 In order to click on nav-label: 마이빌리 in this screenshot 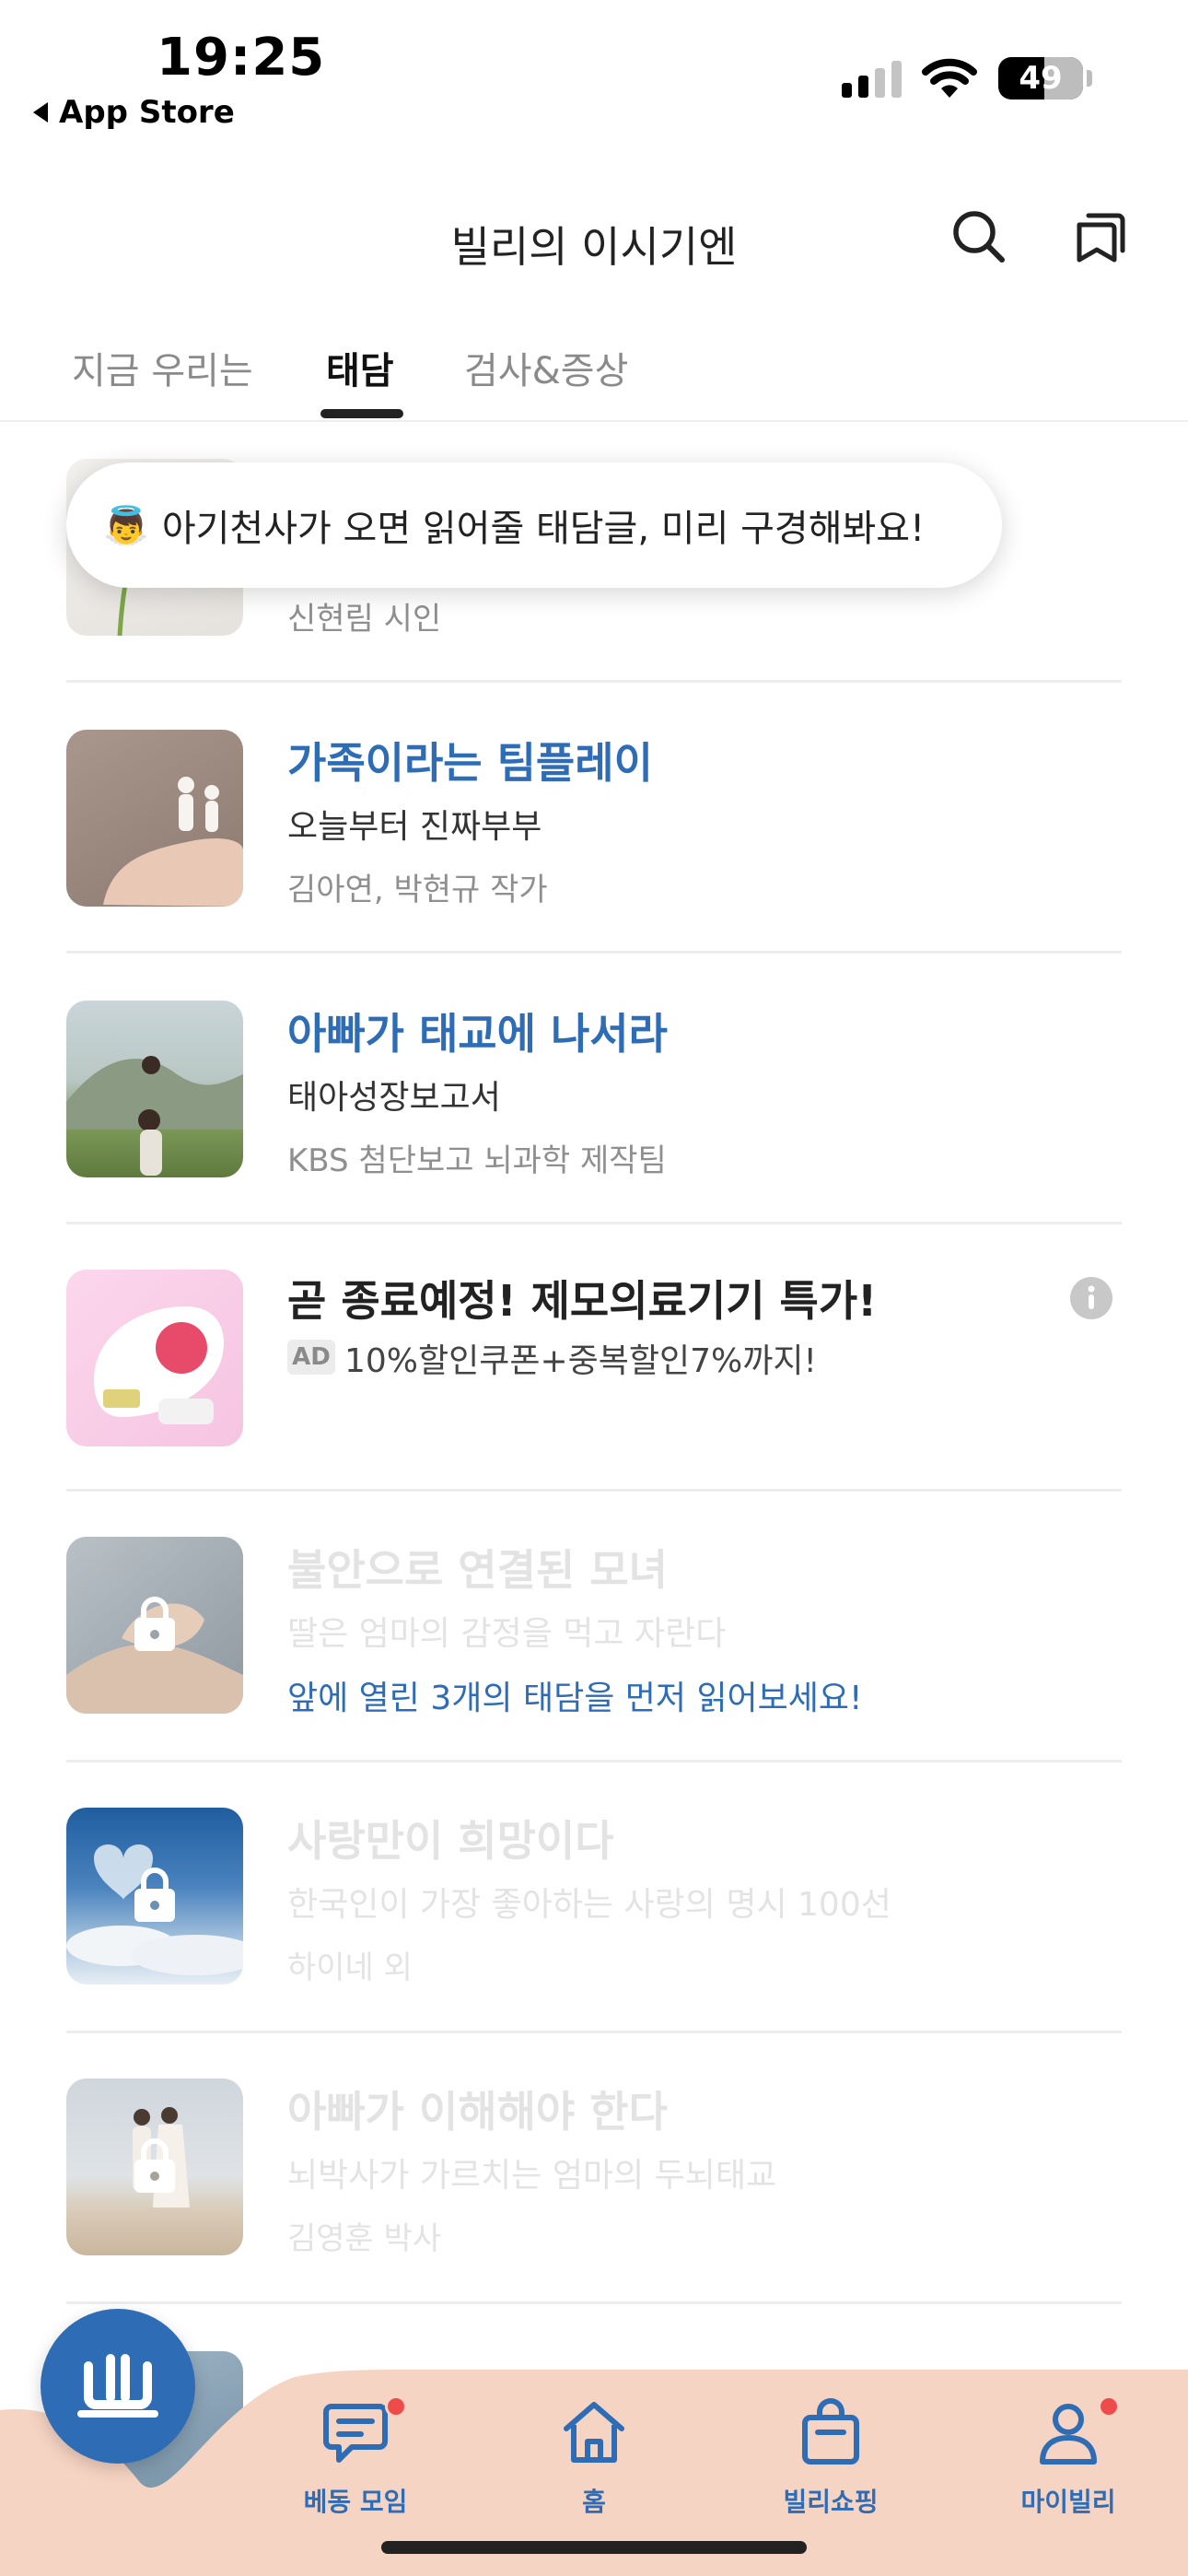, I will do `click(1068, 2502)`.